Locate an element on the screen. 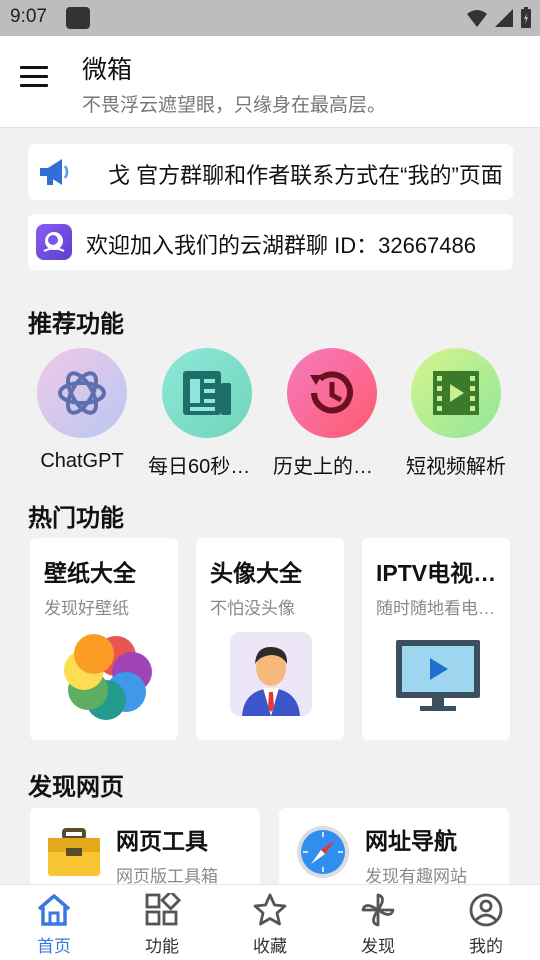 Image resolution: width=540 pixels, height=960 pixels. hot-card-wallpaper: 壁纸大全 发现好壁纸 is located at coordinates (104, 639).